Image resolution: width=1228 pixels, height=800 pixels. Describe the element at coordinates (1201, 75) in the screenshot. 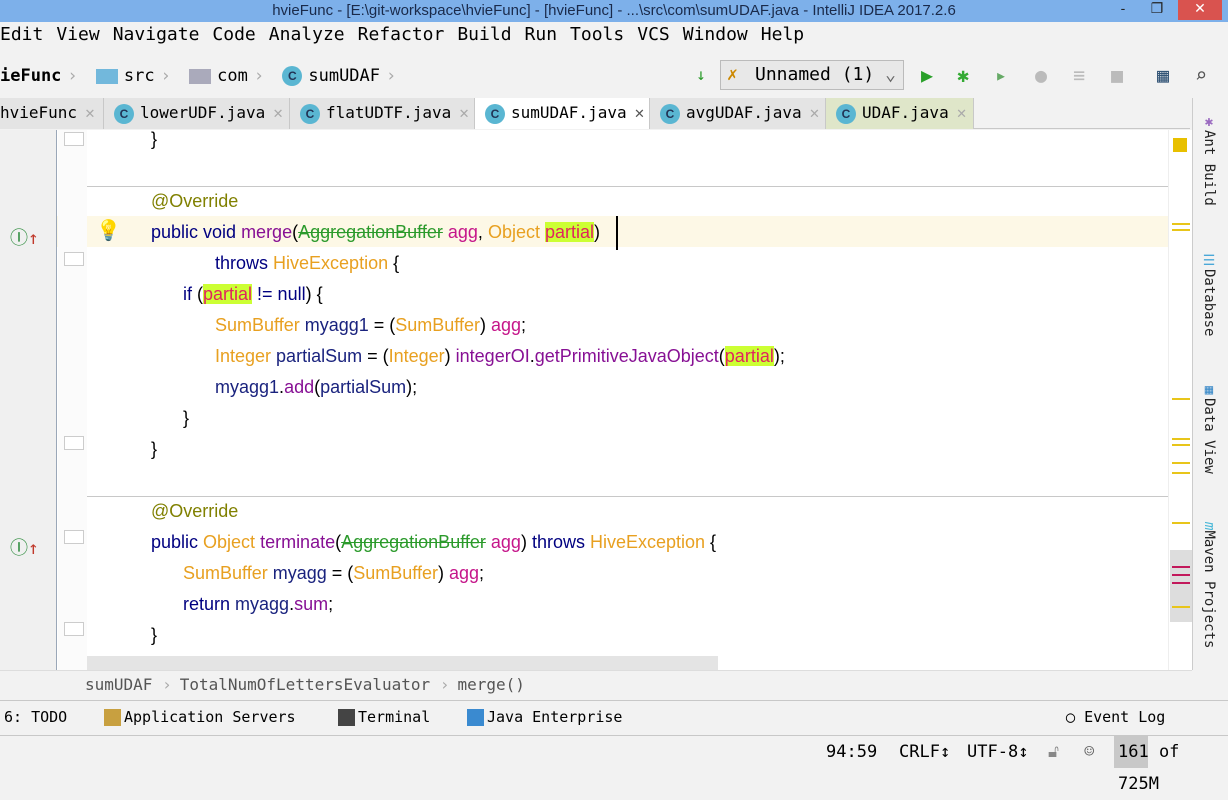

I see `search-icon: ⌕` at that location.